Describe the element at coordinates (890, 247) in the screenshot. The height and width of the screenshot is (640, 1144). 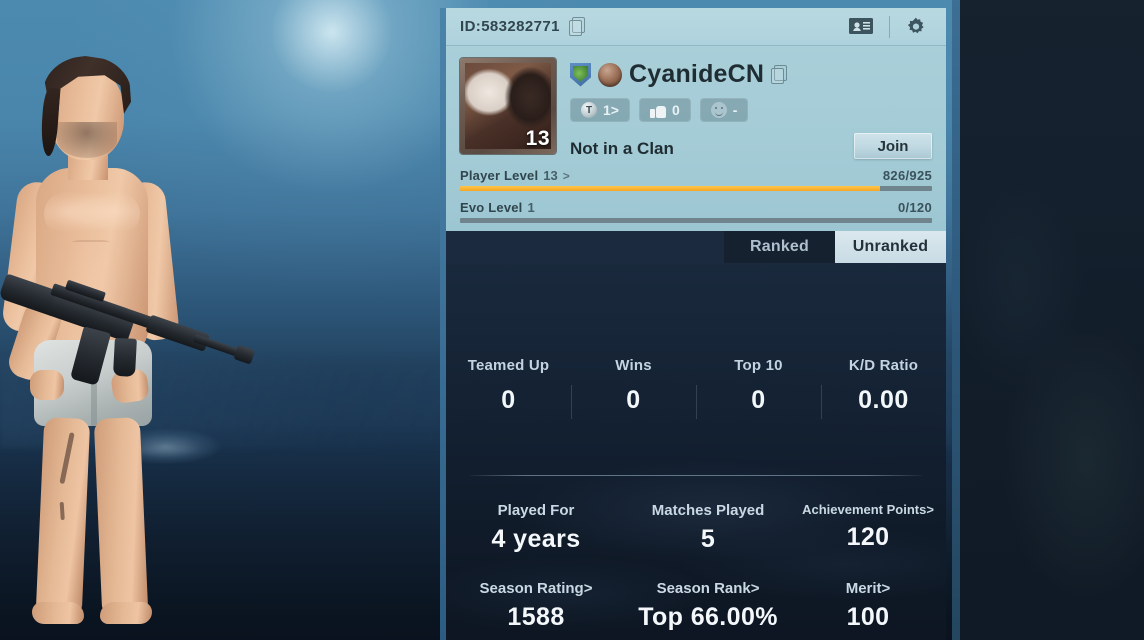
I see `tab-unranked: Unranked` at that location.